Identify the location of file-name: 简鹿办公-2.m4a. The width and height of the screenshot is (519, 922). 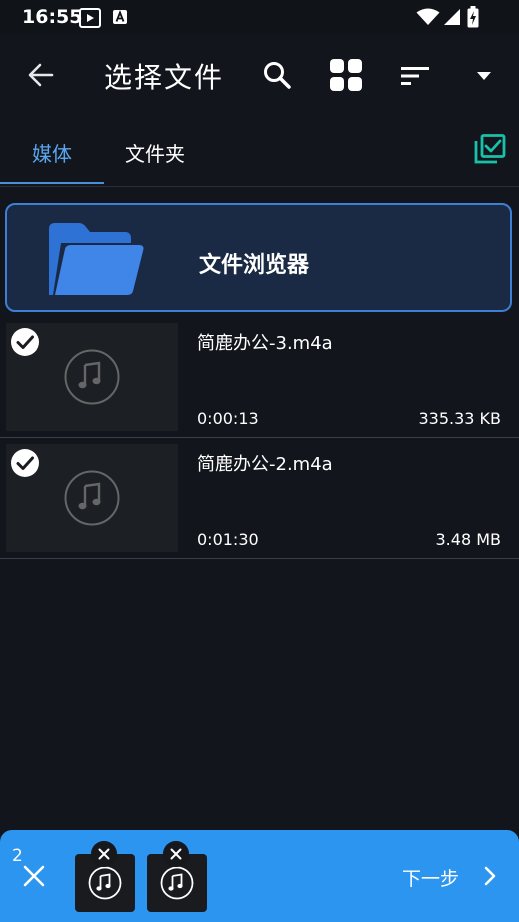
(265, 464).